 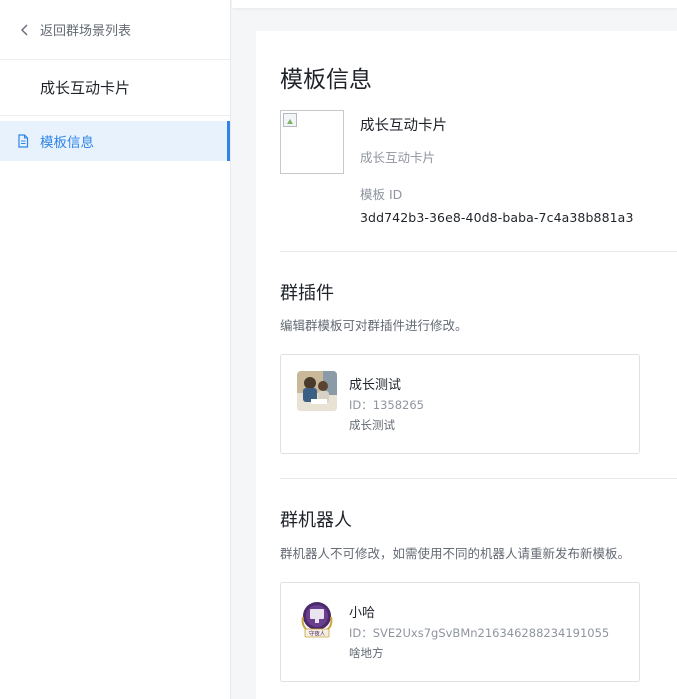 I want to click on plugin-description: 成长测试, so click(x=372, y=425).